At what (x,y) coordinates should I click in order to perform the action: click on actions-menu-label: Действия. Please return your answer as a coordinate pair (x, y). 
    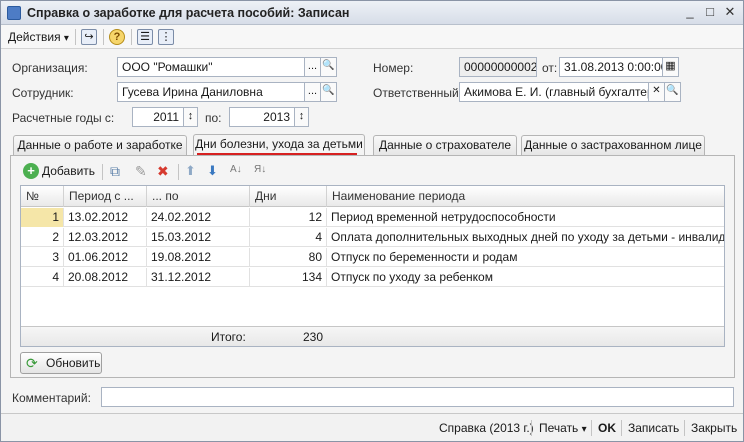
    Looking at the image, I should click on (34, 37).